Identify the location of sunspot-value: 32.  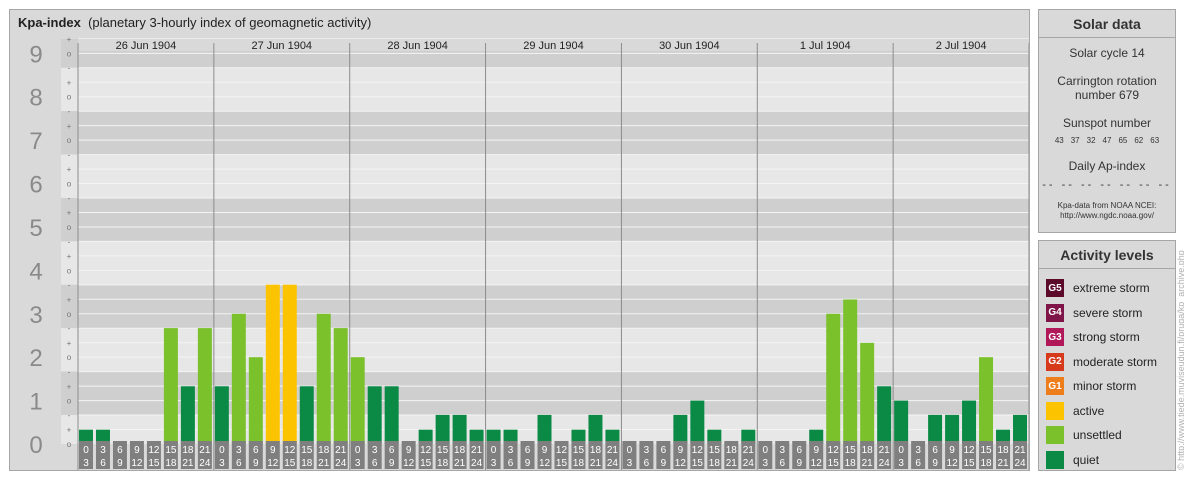
(1091, 140).